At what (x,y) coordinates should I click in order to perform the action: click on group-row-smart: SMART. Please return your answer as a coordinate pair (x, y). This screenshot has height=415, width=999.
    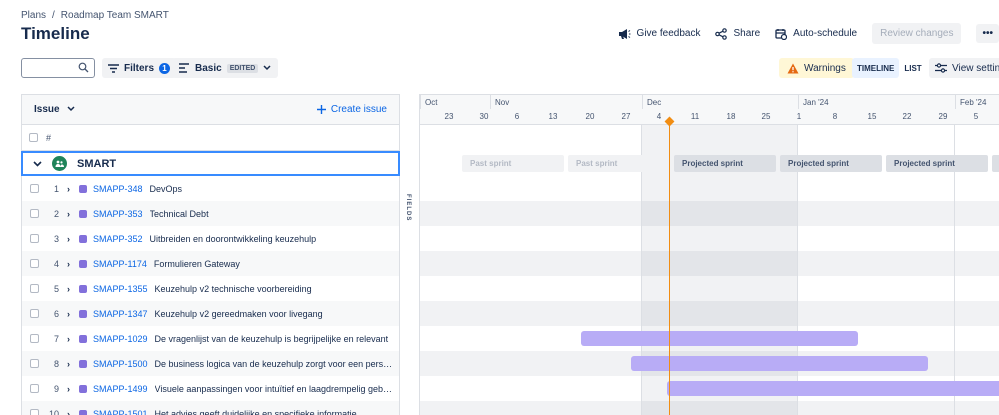
    Looking at the image, I should click on (210, 163).